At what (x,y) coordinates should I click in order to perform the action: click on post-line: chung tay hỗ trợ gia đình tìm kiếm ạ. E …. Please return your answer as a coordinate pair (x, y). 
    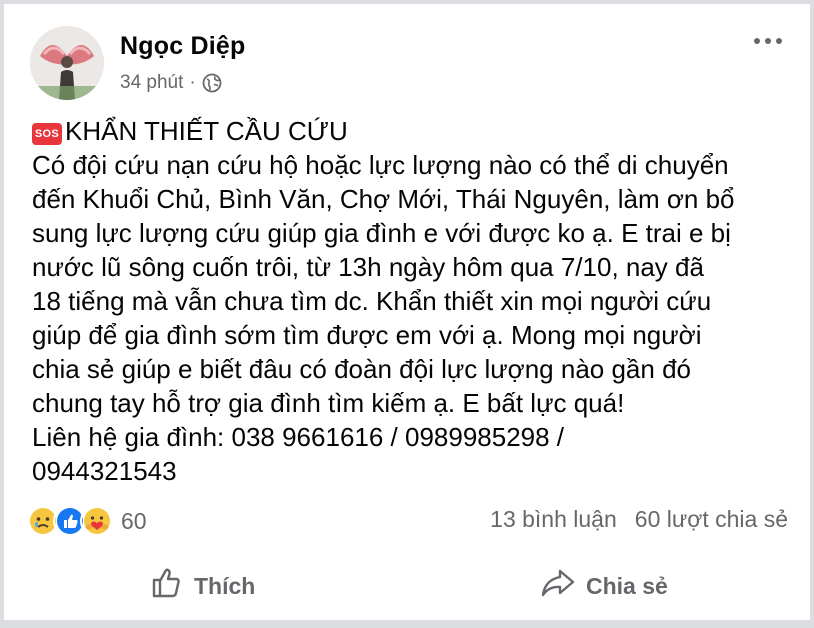
    Looking at the image, I should click on (328, 403).